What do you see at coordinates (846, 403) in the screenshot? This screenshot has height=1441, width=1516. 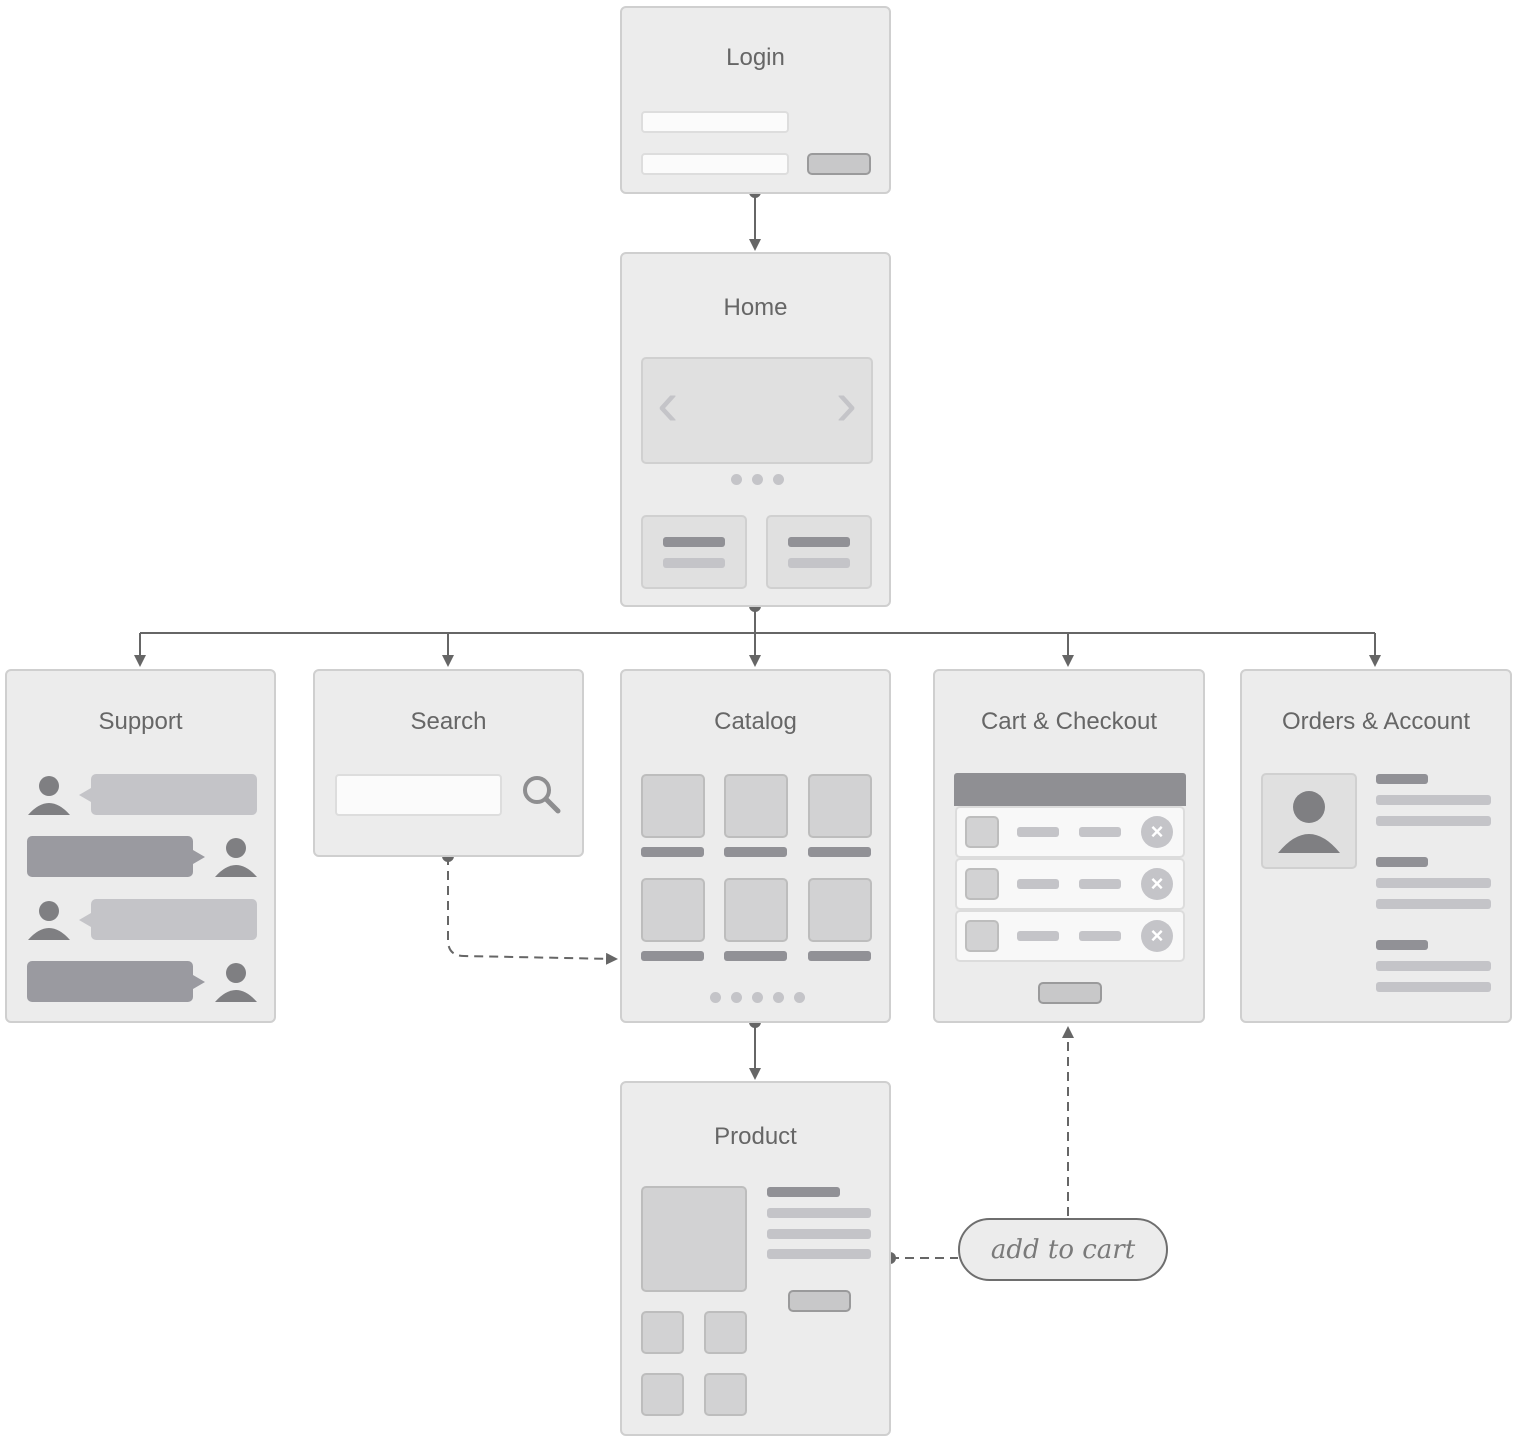 I see `chevron-right-icon: ›` at bounding box center [846, 403].